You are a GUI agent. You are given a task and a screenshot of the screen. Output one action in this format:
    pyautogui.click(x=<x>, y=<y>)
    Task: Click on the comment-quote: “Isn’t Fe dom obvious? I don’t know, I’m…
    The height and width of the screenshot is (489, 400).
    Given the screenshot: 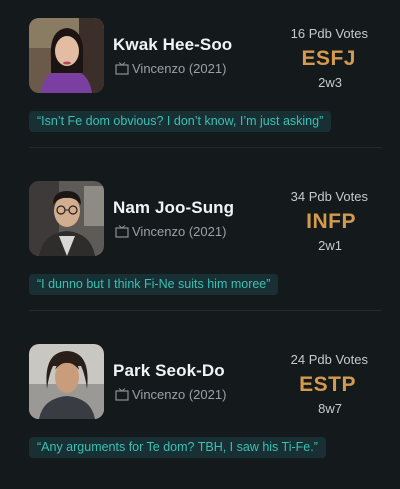 What is the action you would take?
    pyautogui.click(x=180, y=121)
    